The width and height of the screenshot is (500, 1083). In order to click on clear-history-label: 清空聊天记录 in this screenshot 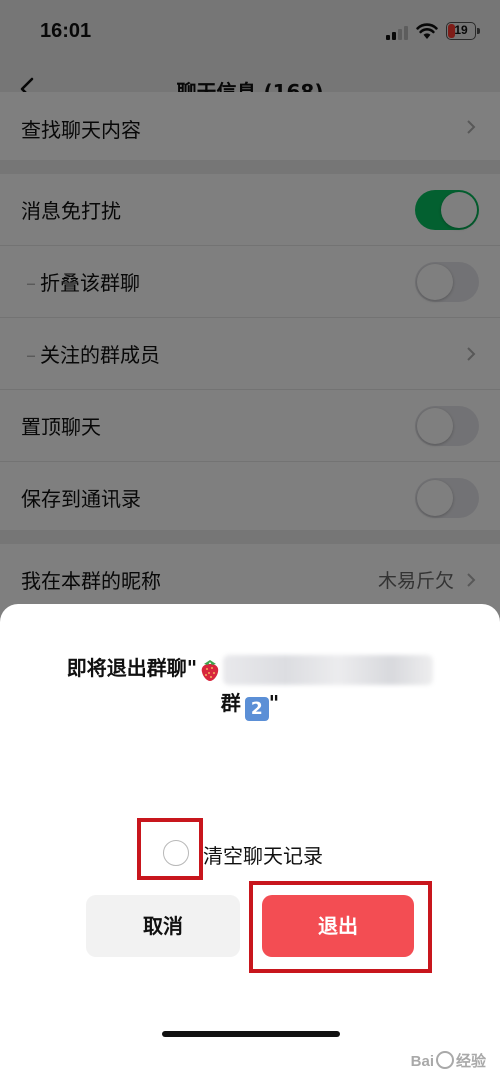, I will do `click(263, 856)`.